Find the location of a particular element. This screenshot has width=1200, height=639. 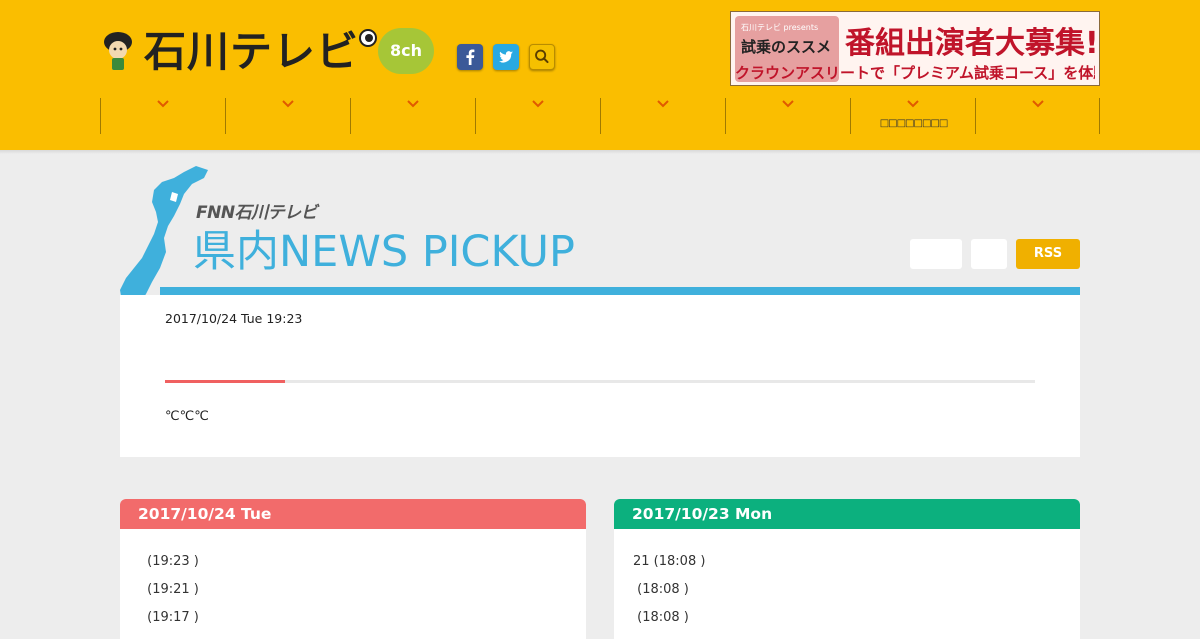

site-logo: 石川テレビ 8ch is located at coordinates (270, 52).